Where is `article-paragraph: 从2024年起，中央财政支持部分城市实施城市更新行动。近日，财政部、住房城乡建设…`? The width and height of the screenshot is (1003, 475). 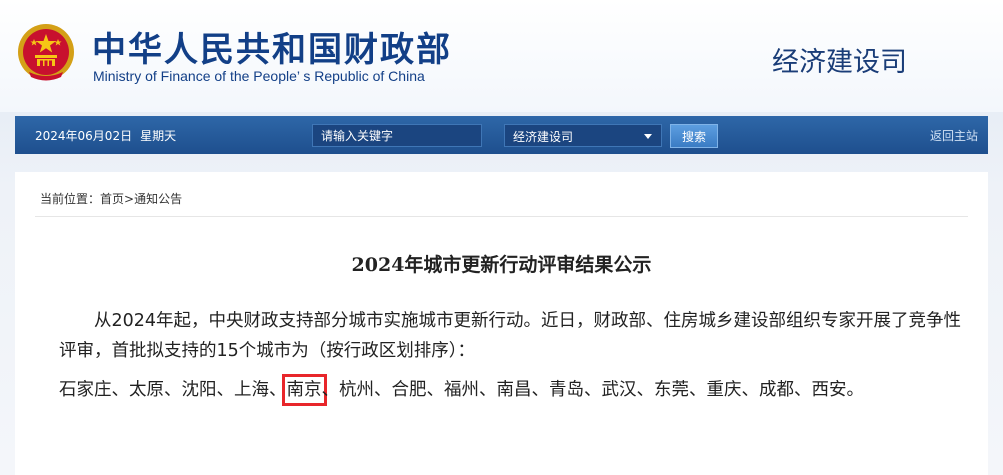
article-paragraph: 从2024年起，中央财政支持部分城市实施城市更新行动。近日，财政部、住房城乡建设… is located at coordinates (510, 336).